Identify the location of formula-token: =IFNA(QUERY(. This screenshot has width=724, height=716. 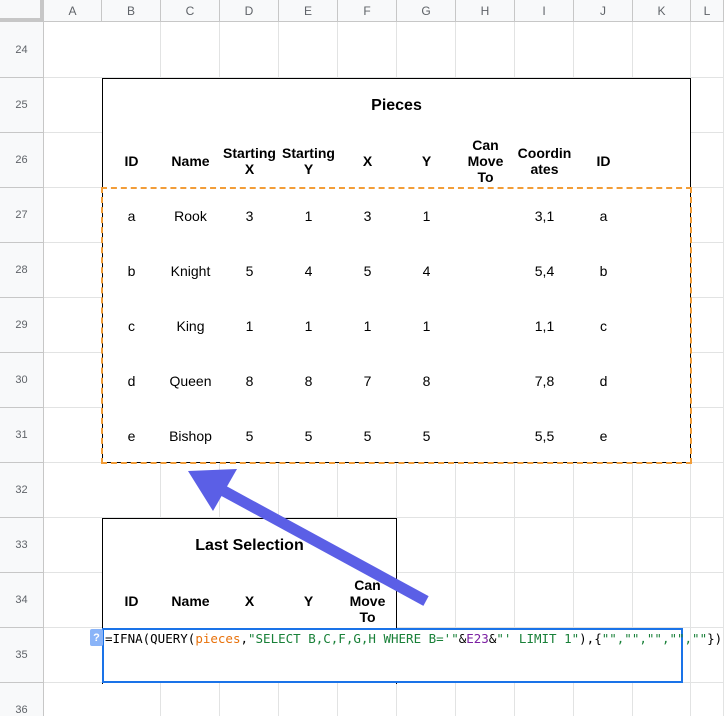
(150, 638).